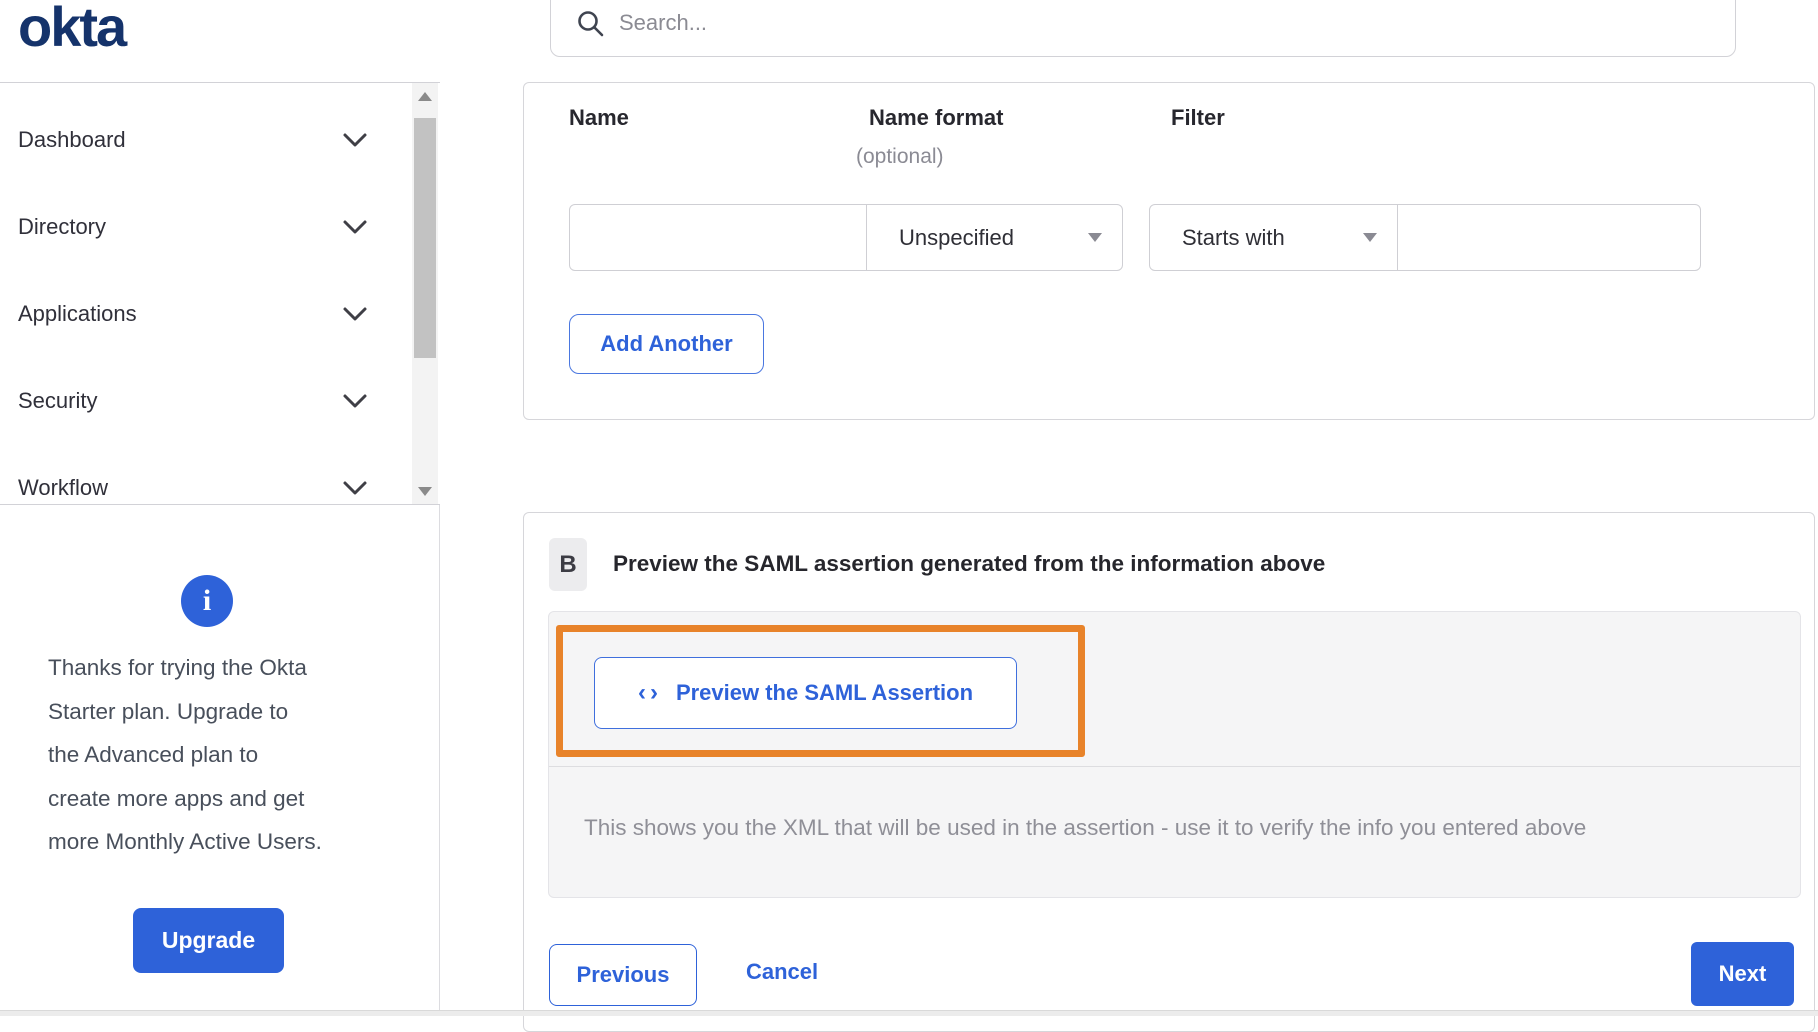  Describe the element at coordinates (425, 238) in the screenshot. I see `scrollbar-thumb` at that location.